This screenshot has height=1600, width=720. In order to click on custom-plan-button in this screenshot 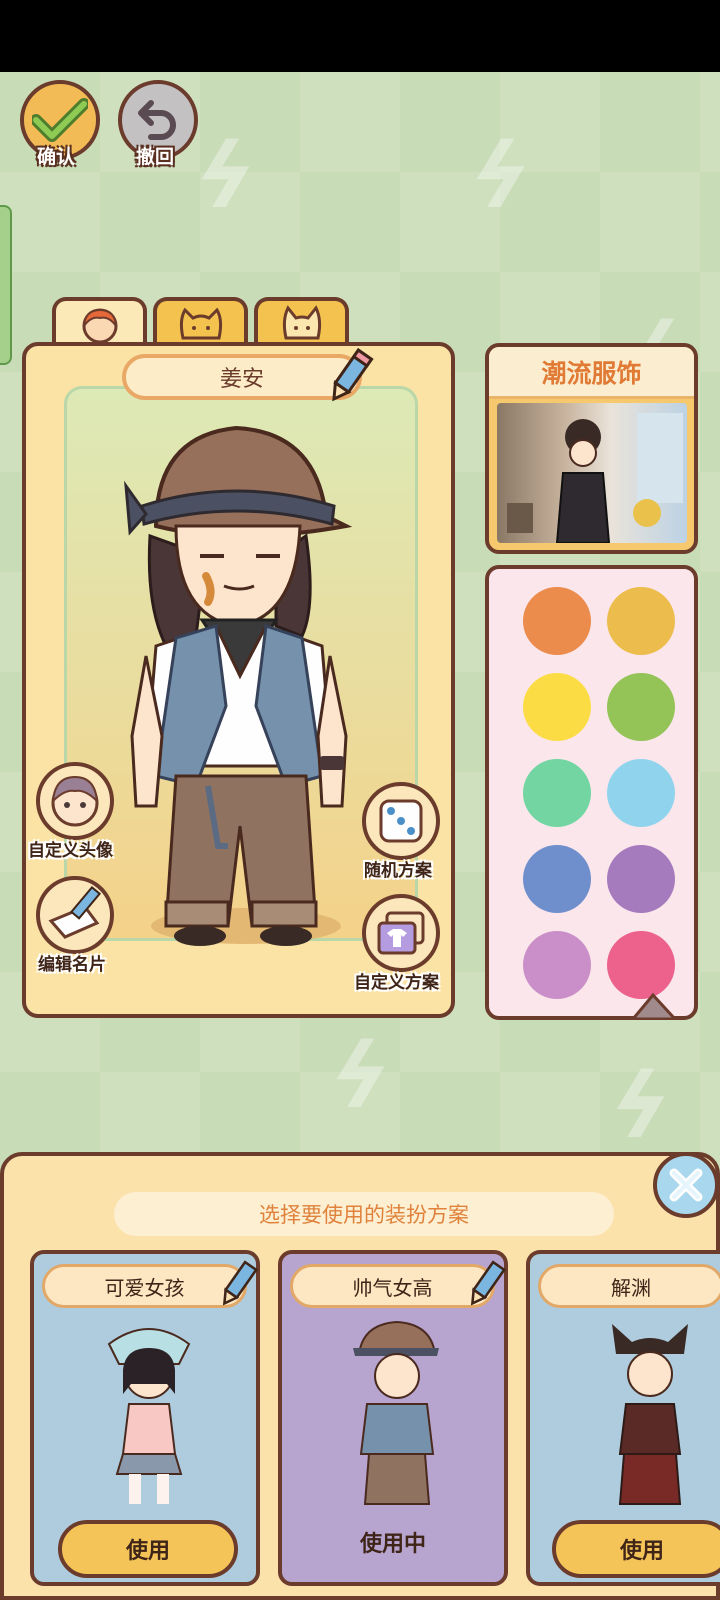, I will do `click(401, 933)`.